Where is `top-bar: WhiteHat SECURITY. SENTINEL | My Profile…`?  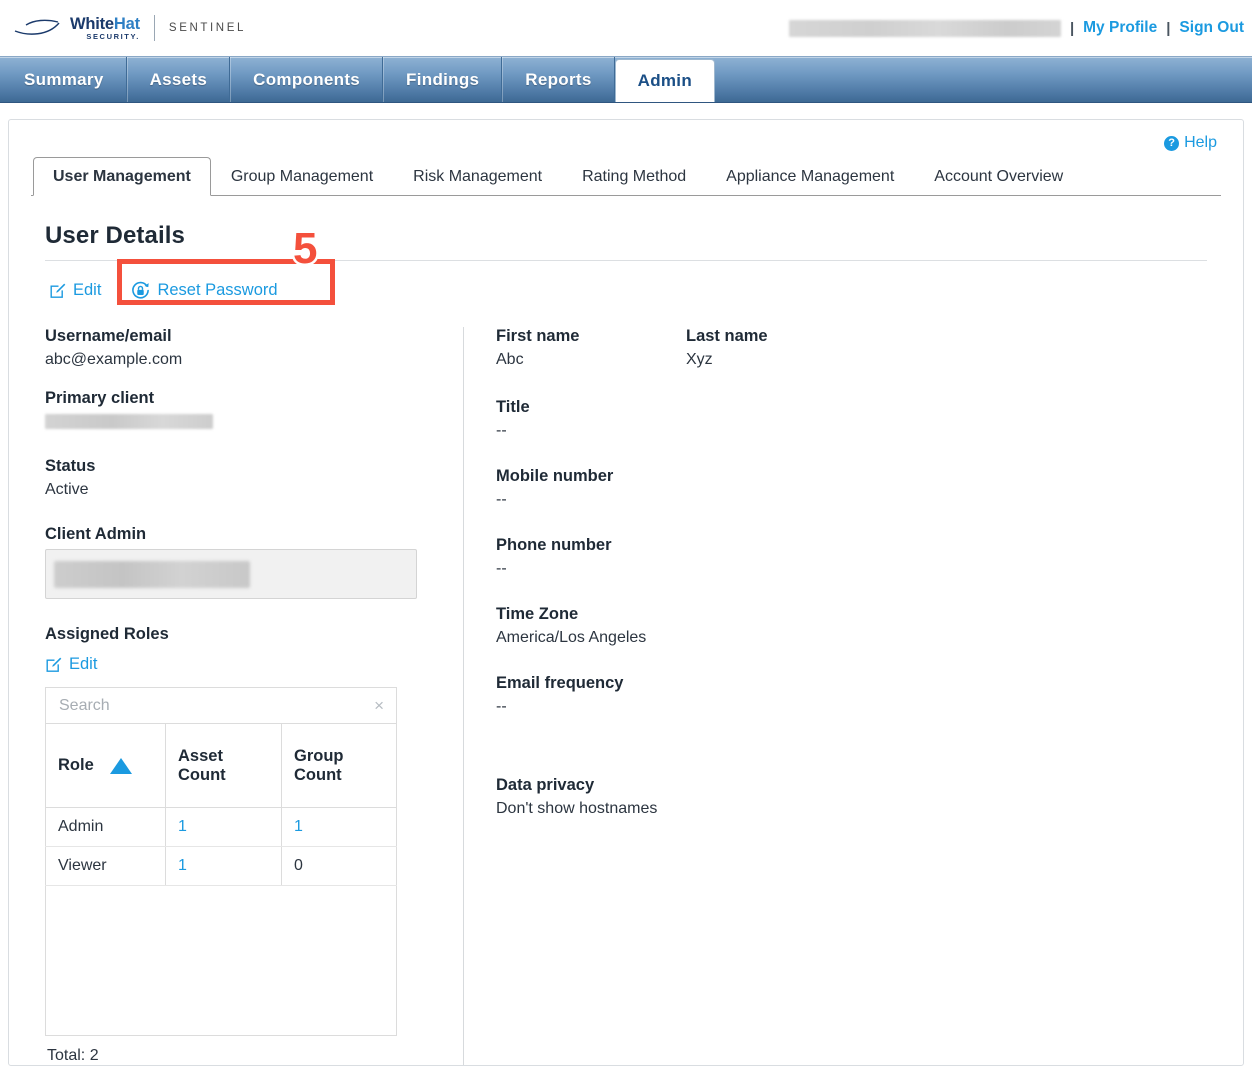
top-bar: WhiteHat SECURITY. SENTINEL | My Profile… is located at coordinates (626, 28).